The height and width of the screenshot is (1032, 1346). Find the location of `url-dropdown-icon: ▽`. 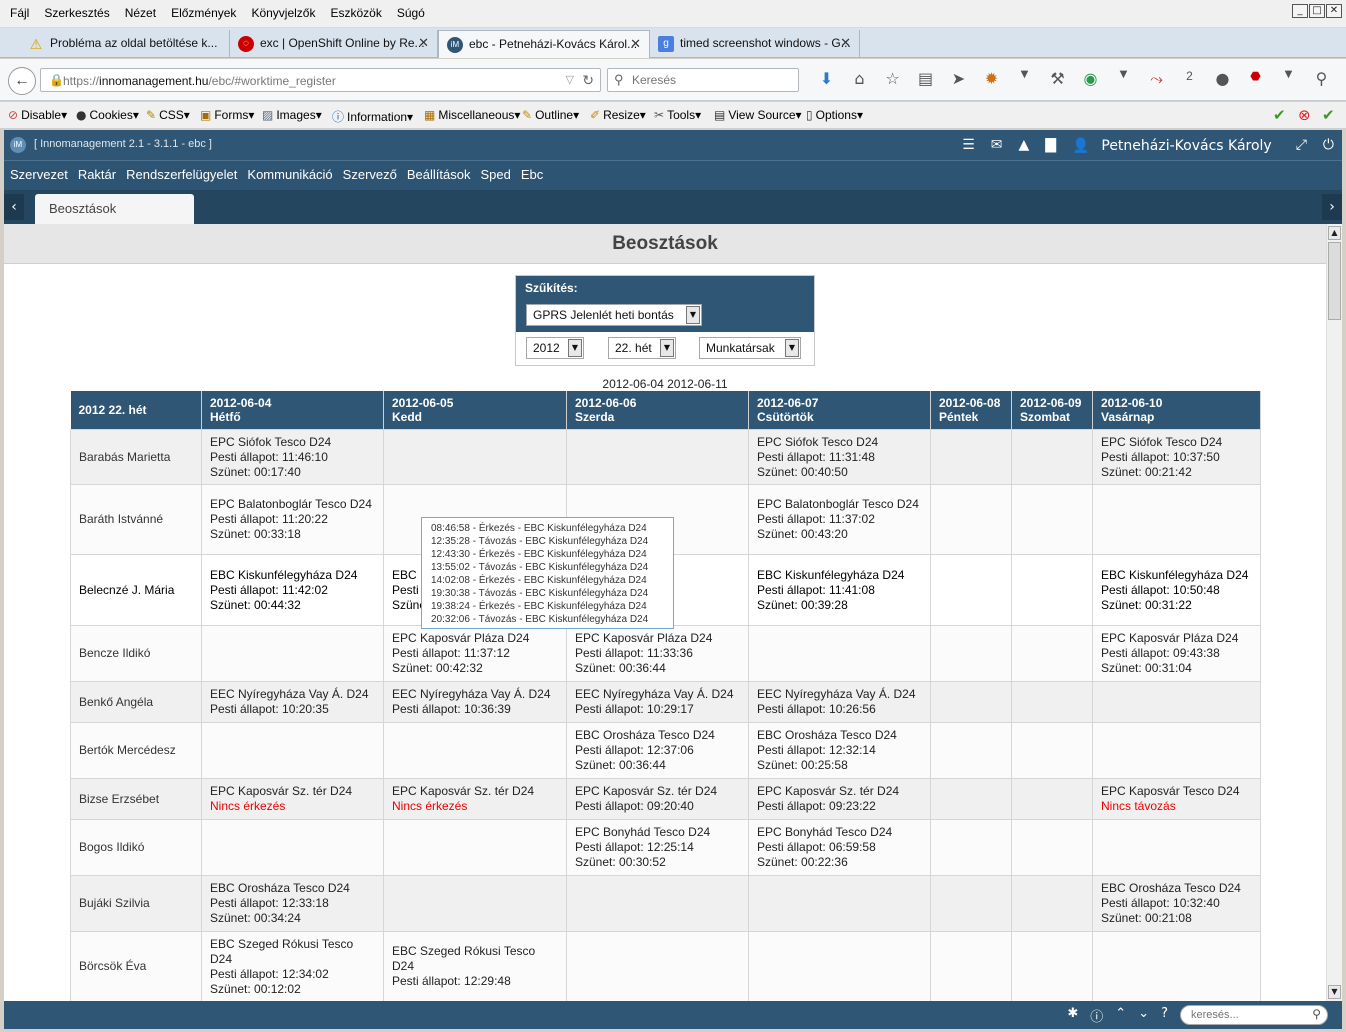

url-dropdown-icon: ▽ is located at coordinates (570, 79).